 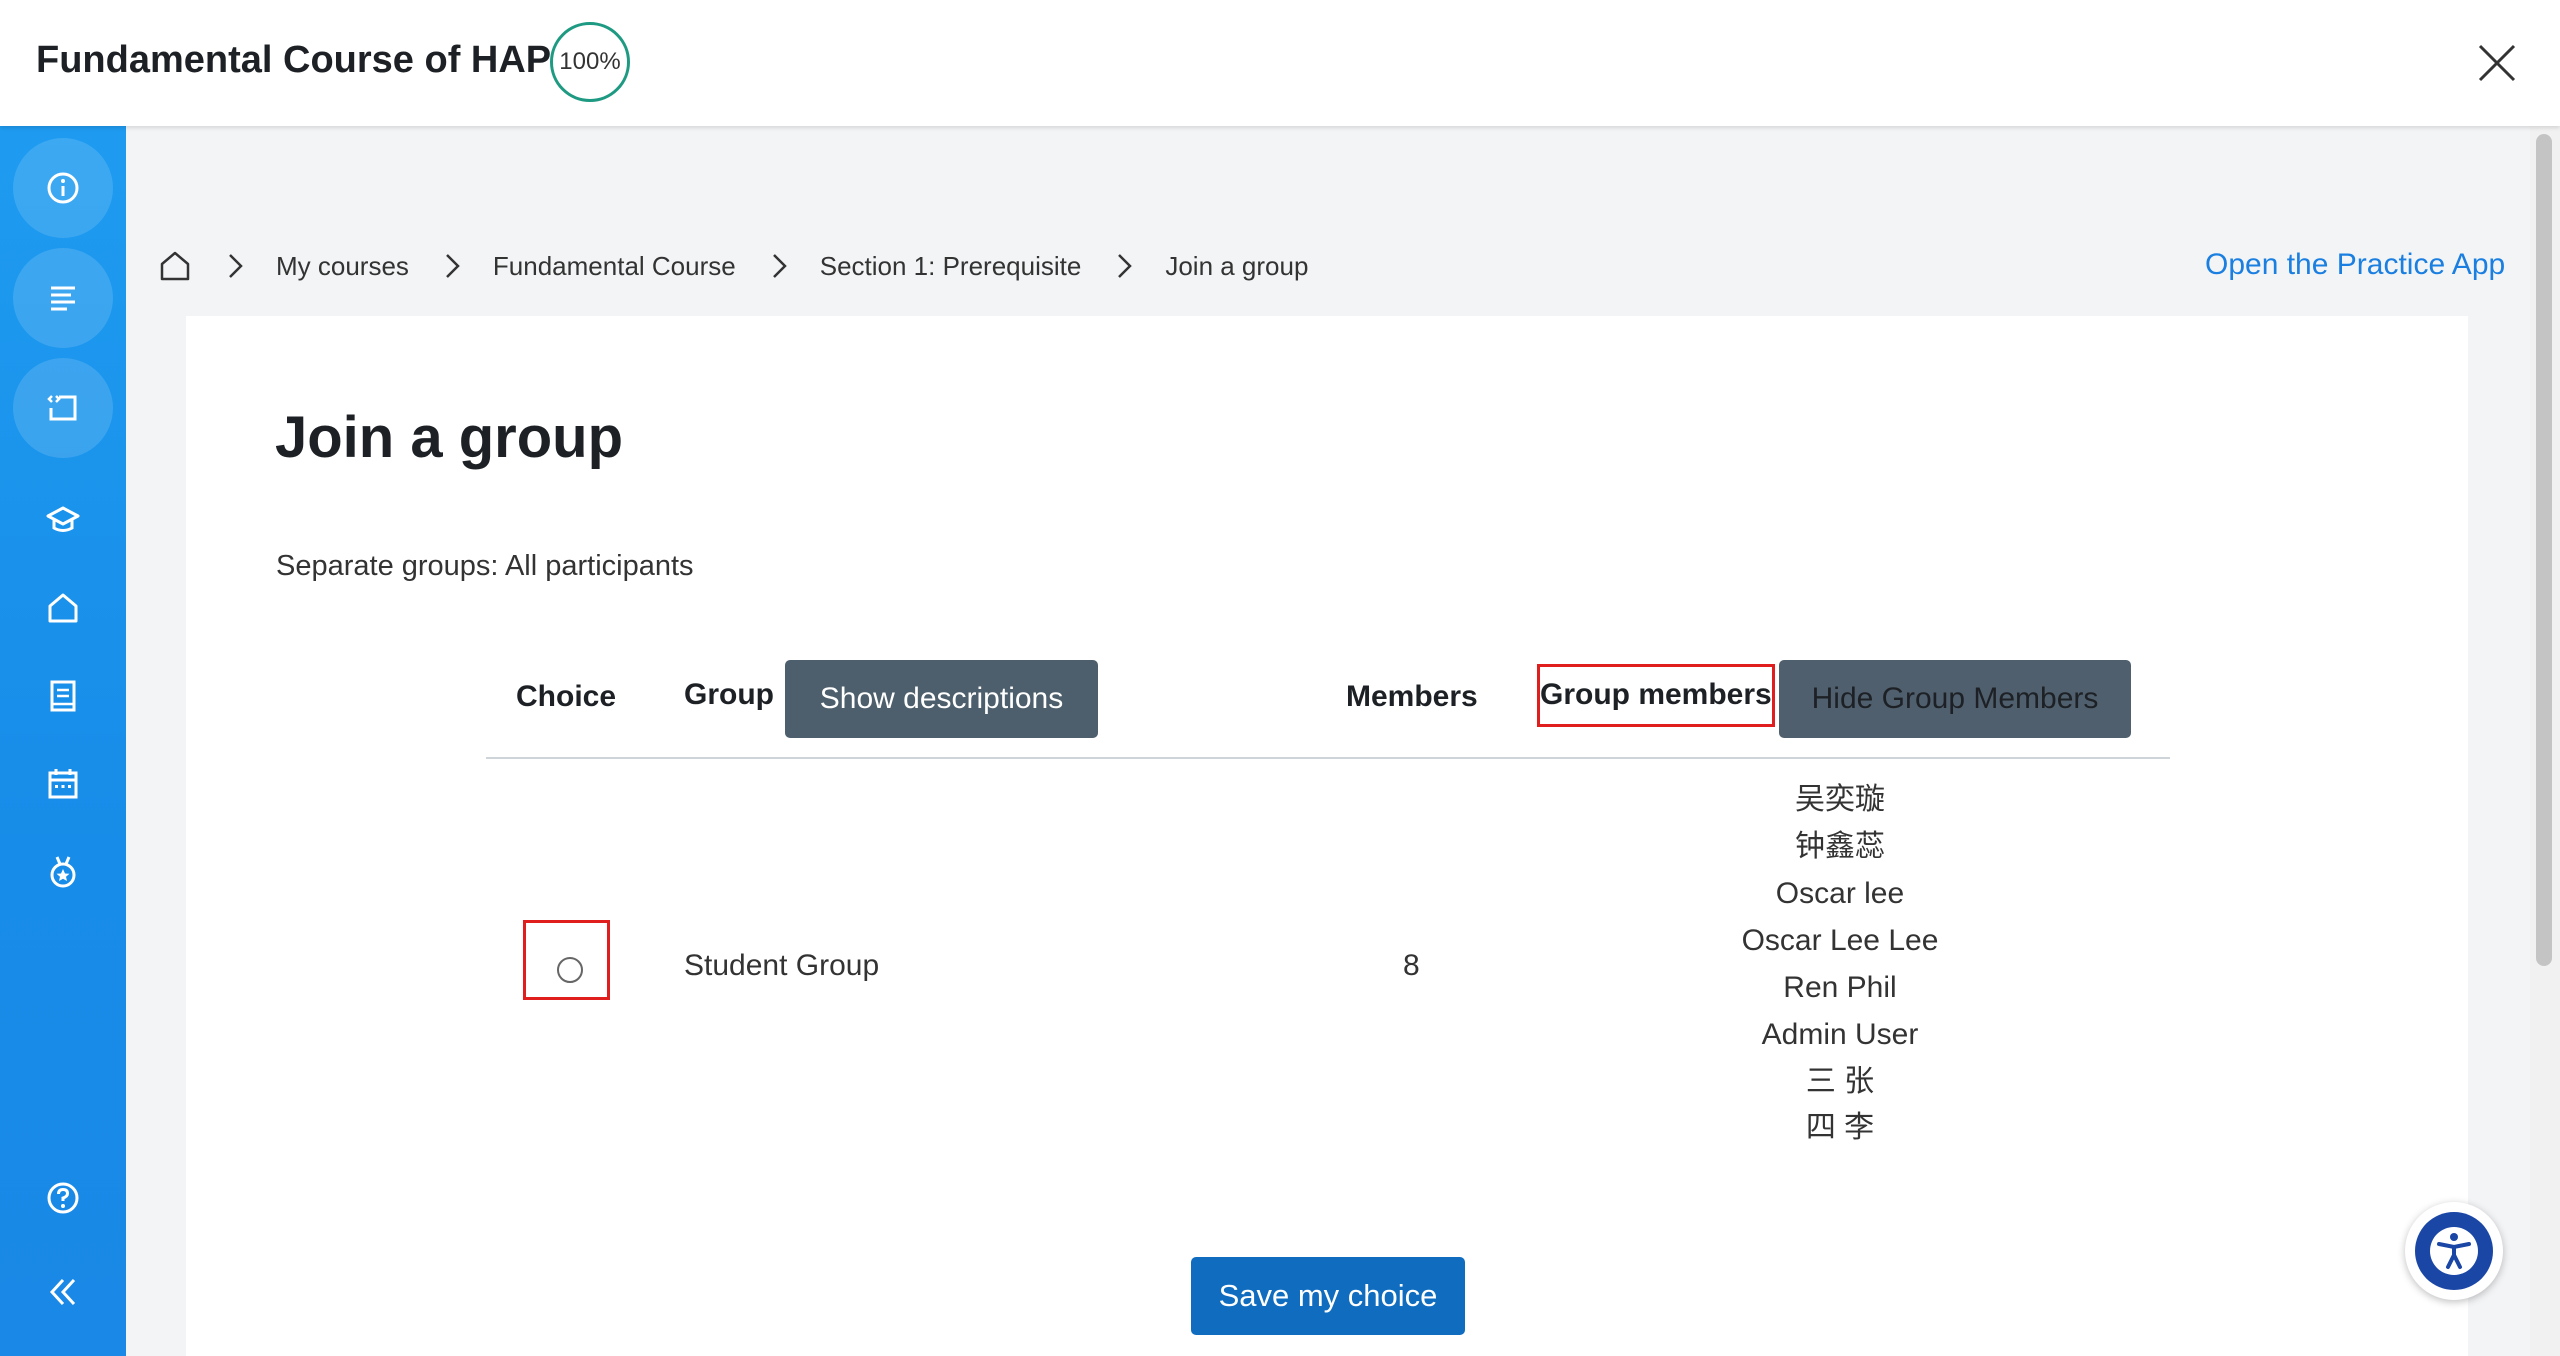 What do you see at coordinates (1840, 1081) in the screenshot?
I see `member-name: 三 张` at bounding box center [1840, 1081].